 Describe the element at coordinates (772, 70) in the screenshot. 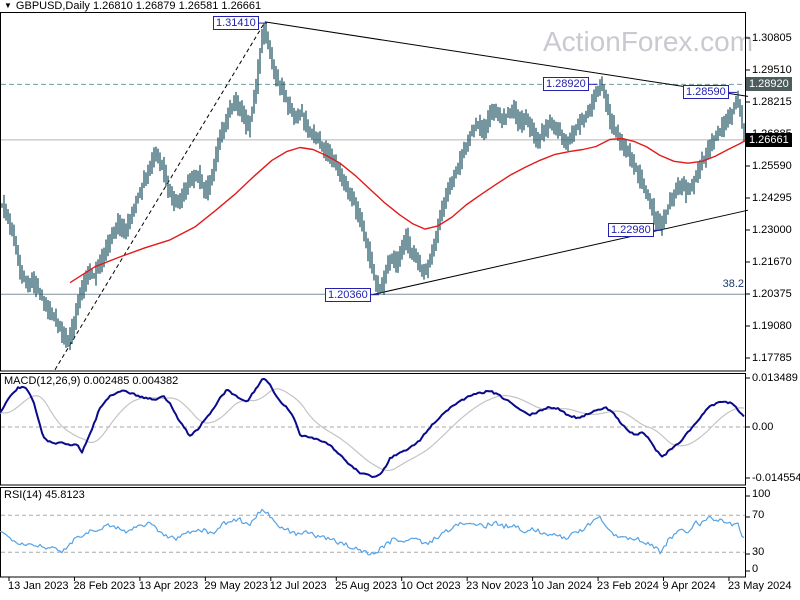

I see `price-axis-label: 1.29510` at that location.